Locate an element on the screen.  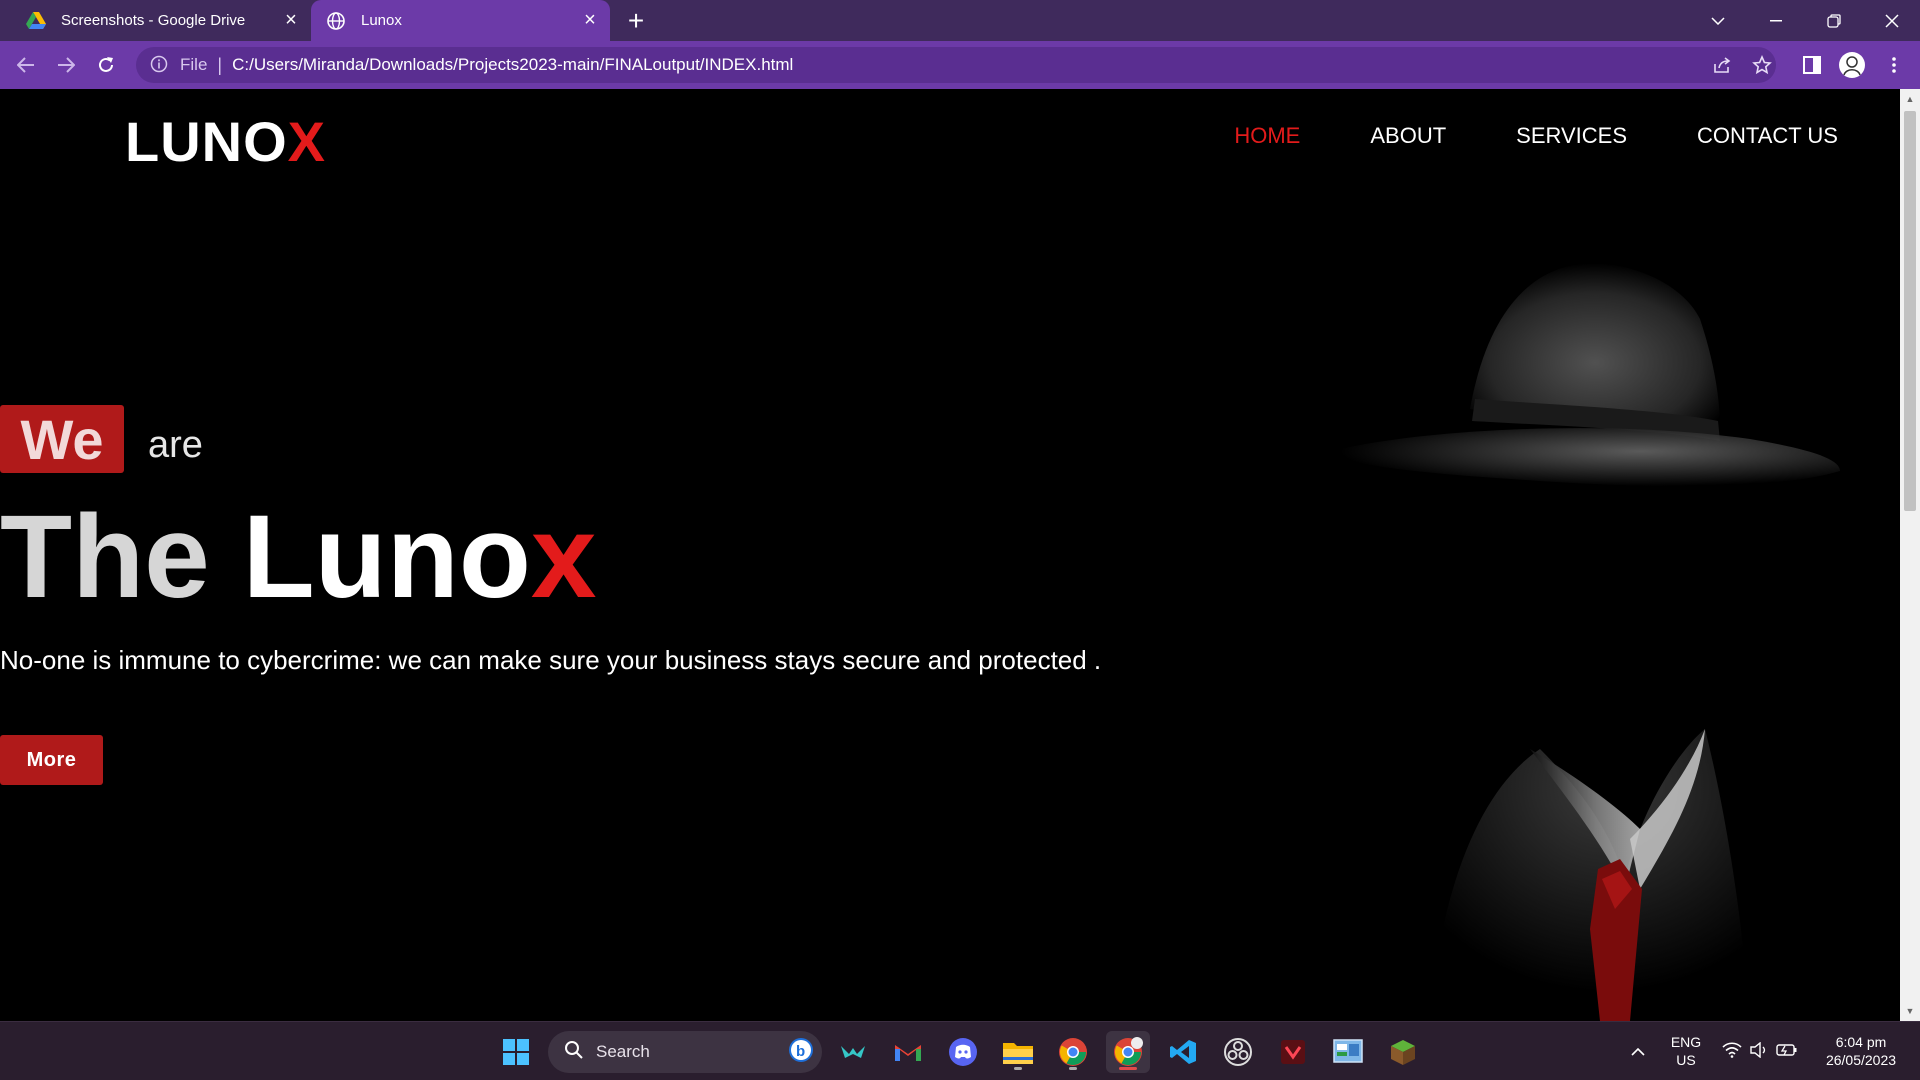
reload-button is located at coordinates (106, 65).